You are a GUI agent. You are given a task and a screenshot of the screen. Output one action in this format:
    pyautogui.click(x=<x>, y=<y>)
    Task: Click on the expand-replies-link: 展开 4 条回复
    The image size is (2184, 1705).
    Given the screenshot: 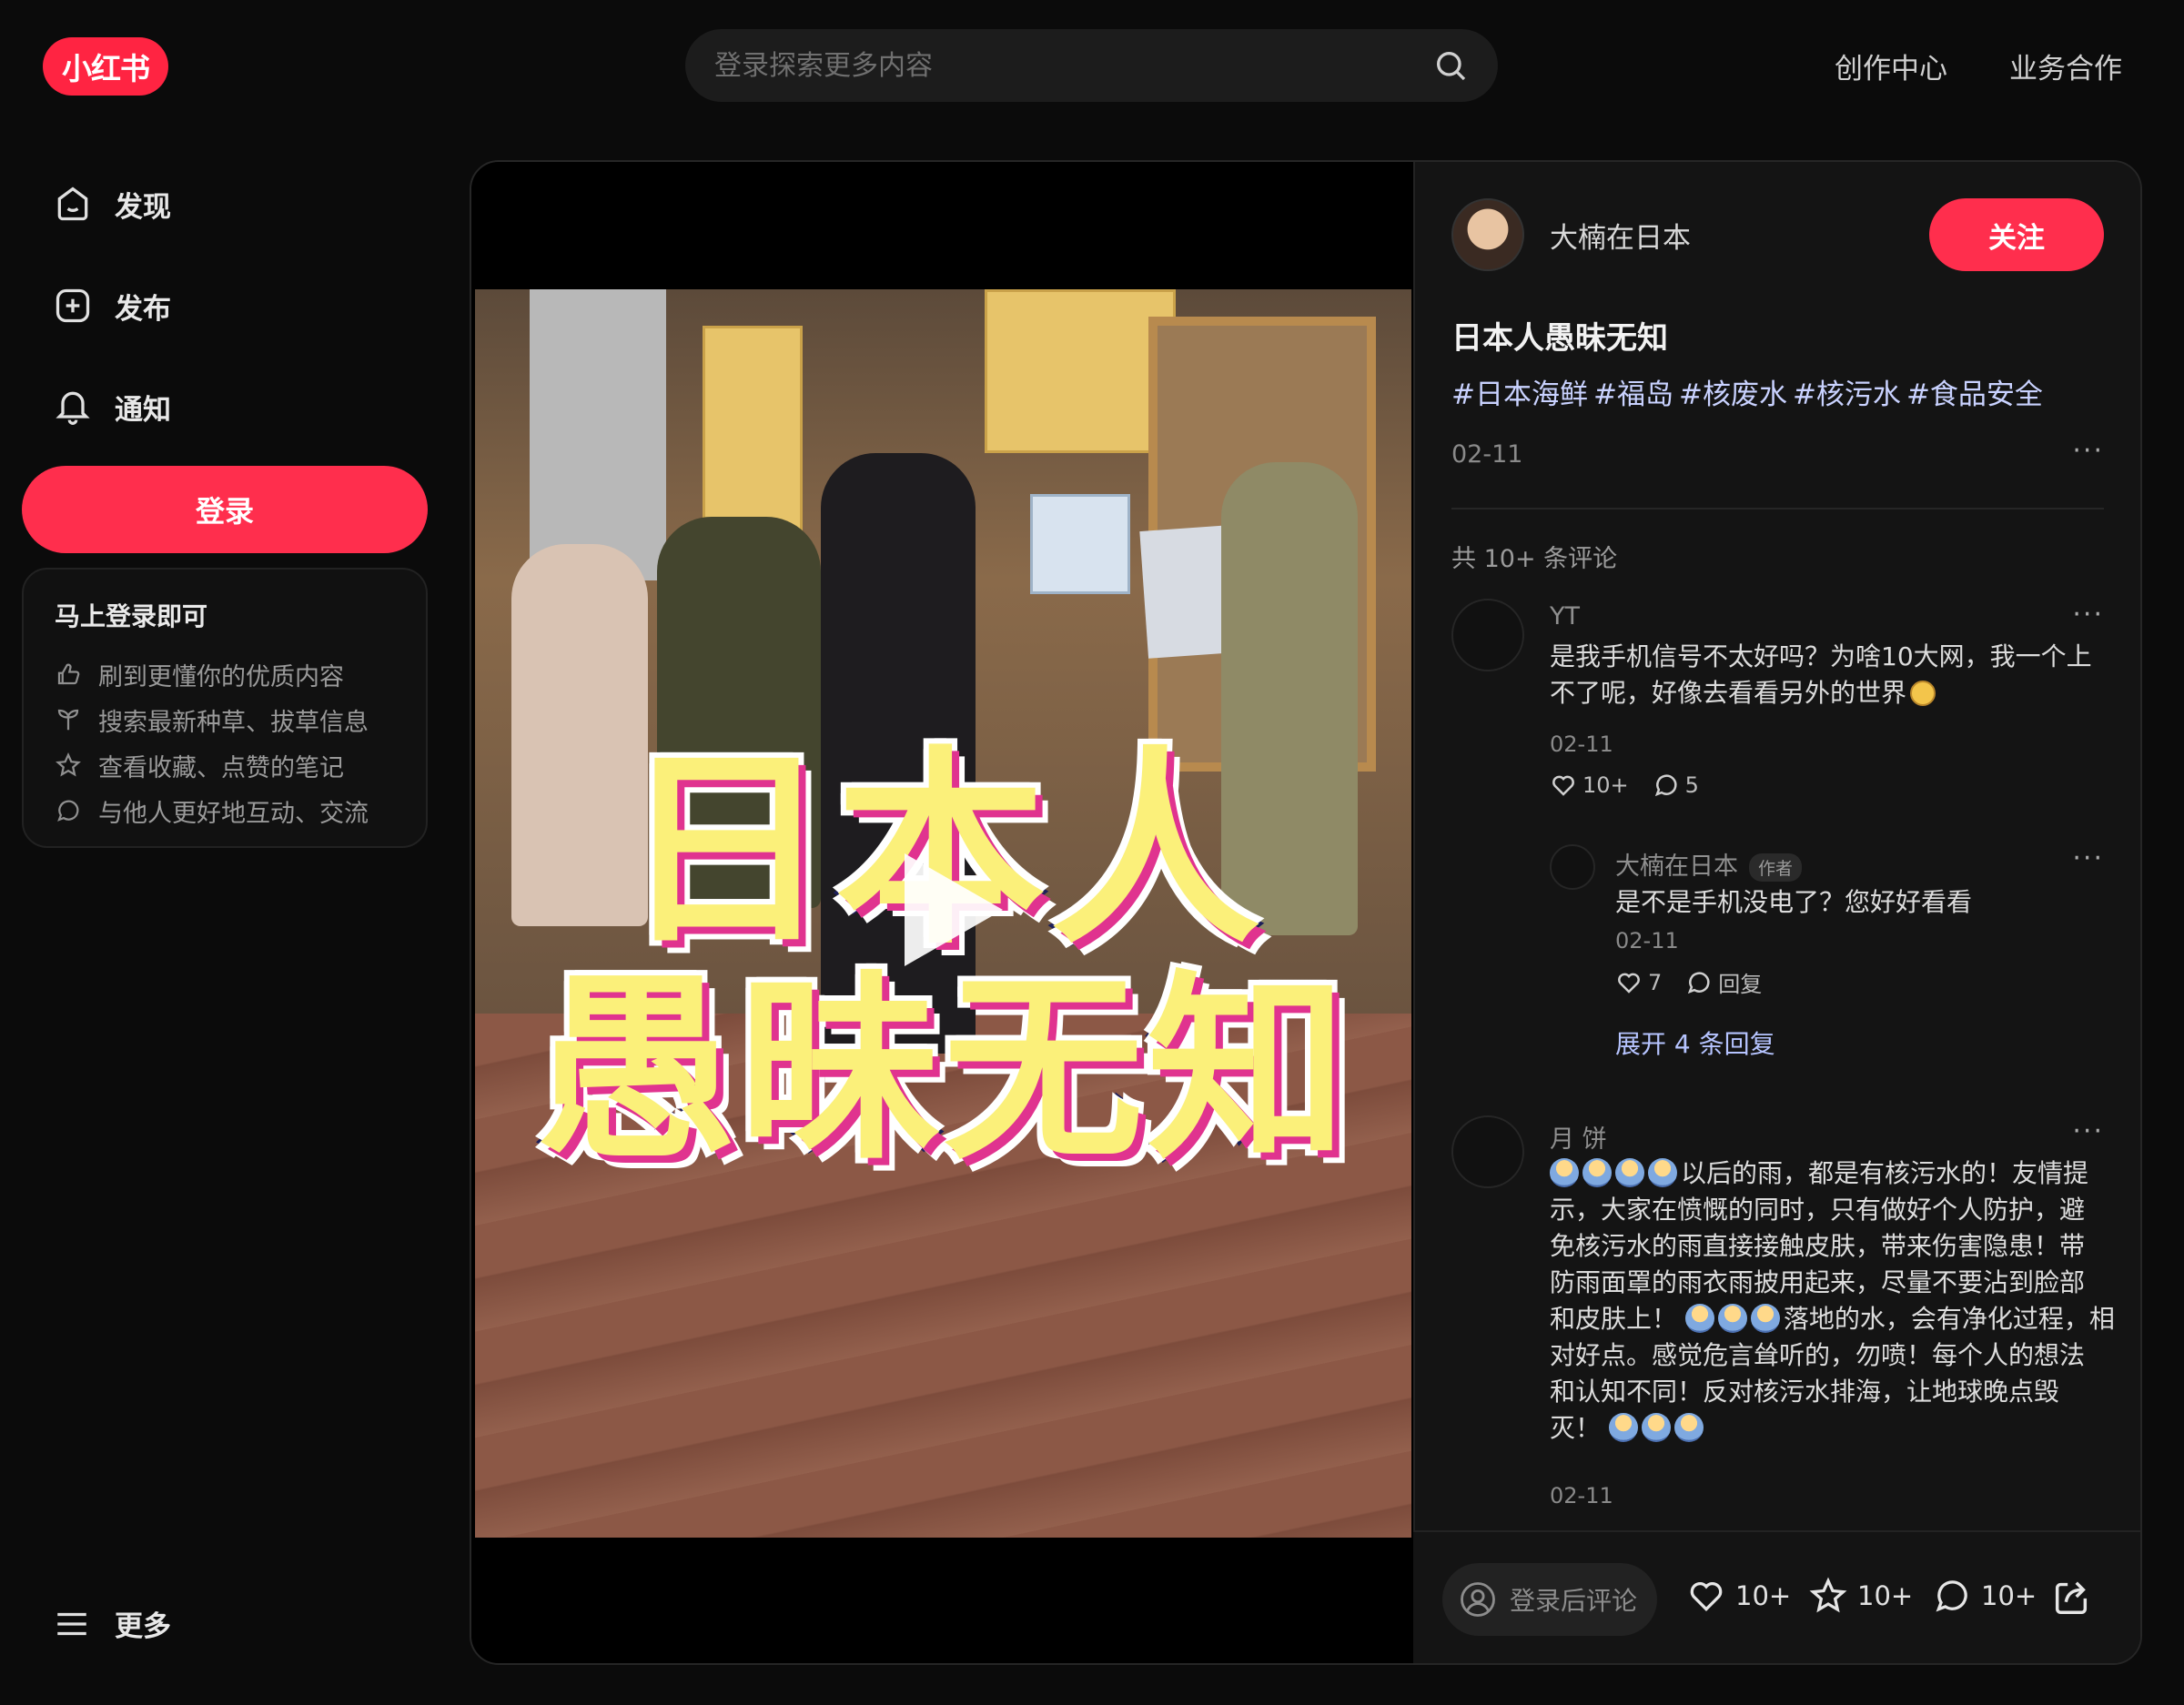 What is the action you would take?
    pyautogui.click(x=1695, y=1042)
    